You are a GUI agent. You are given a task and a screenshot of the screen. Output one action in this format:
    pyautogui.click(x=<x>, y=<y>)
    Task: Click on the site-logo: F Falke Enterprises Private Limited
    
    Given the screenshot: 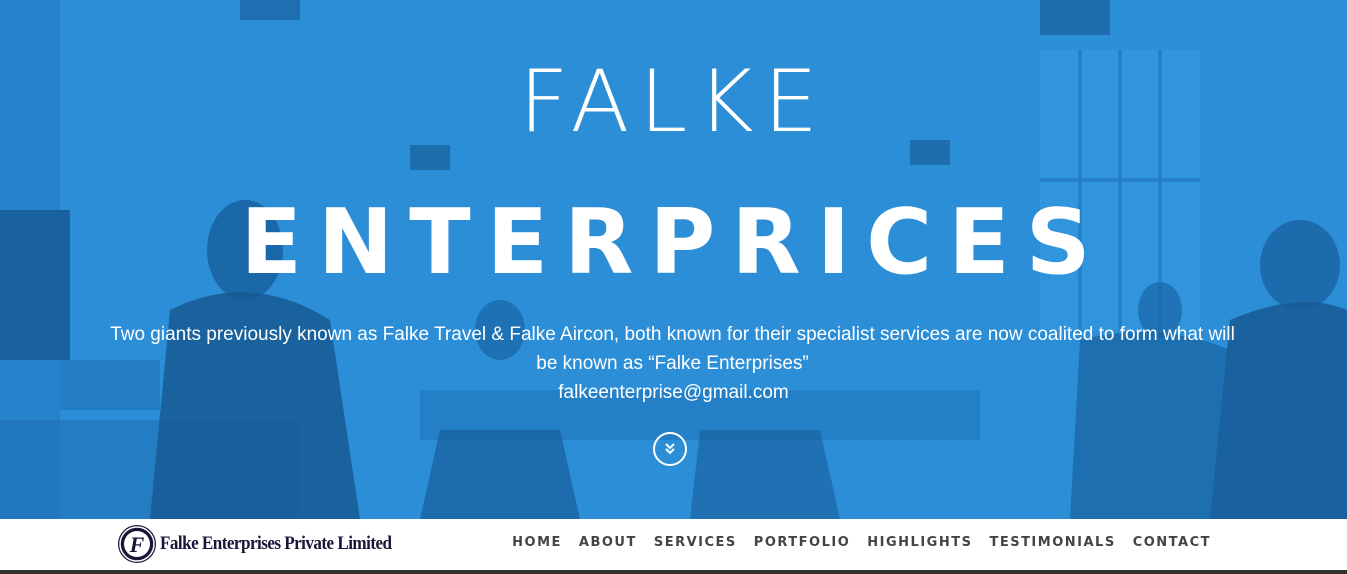 What is the action you would take?
    pyautogui.click(x=267, y=544)
    